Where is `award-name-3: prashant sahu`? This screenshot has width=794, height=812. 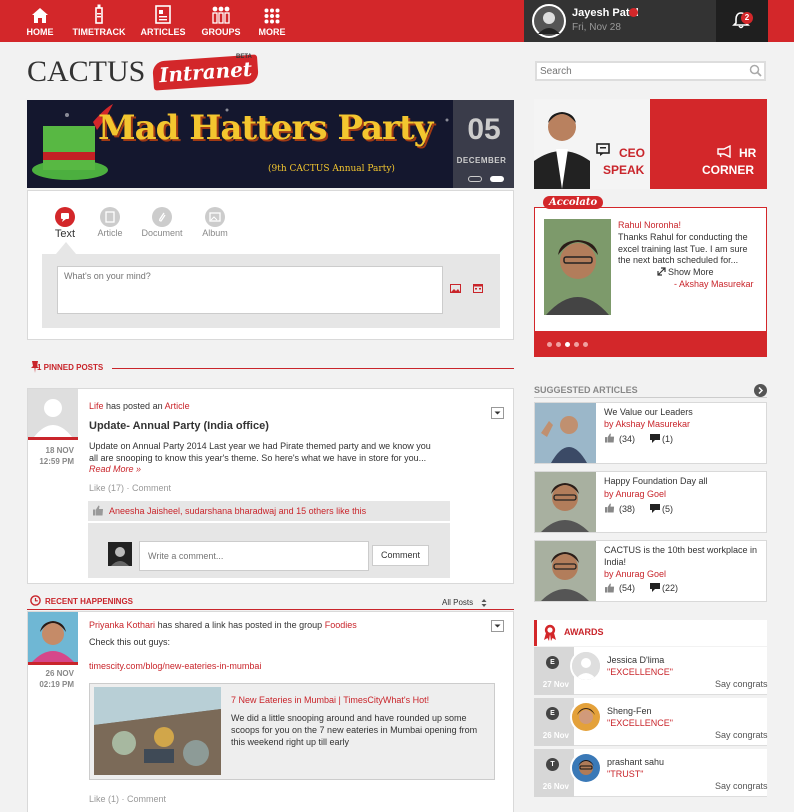 award-name-3: prashant sahu is located at coordinates (635, 762).